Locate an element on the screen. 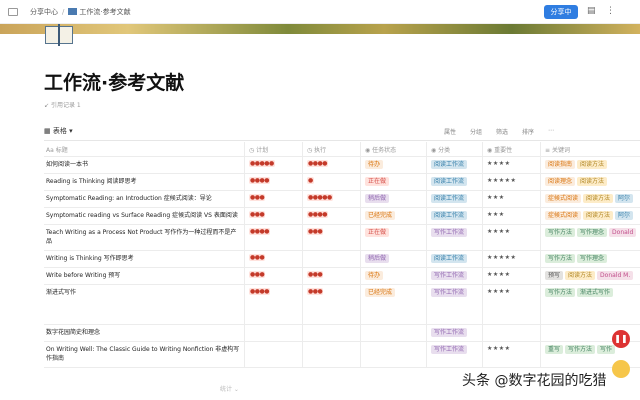  cell-exec: ●●●●● is located at coordinates (331, 199).